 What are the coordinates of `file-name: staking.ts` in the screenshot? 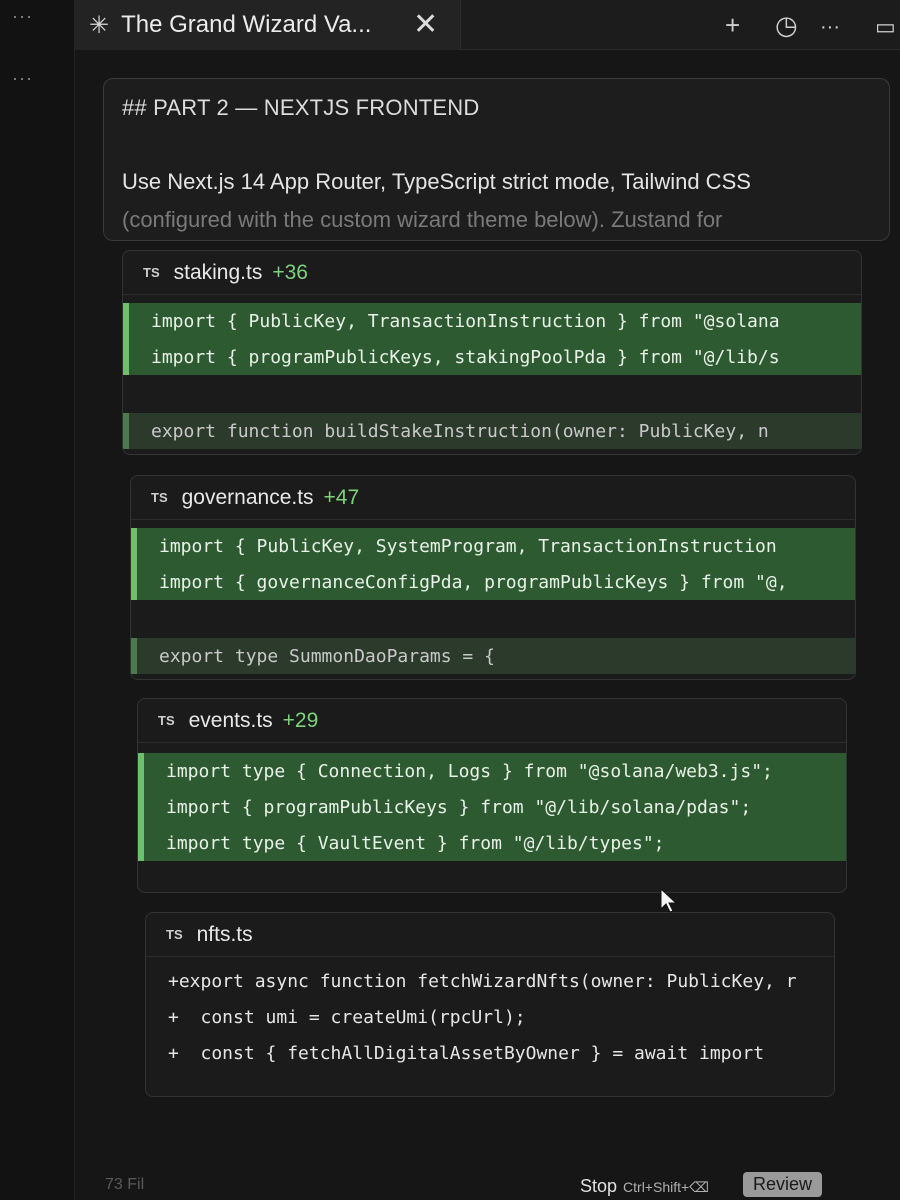 It's located at (218, 272).